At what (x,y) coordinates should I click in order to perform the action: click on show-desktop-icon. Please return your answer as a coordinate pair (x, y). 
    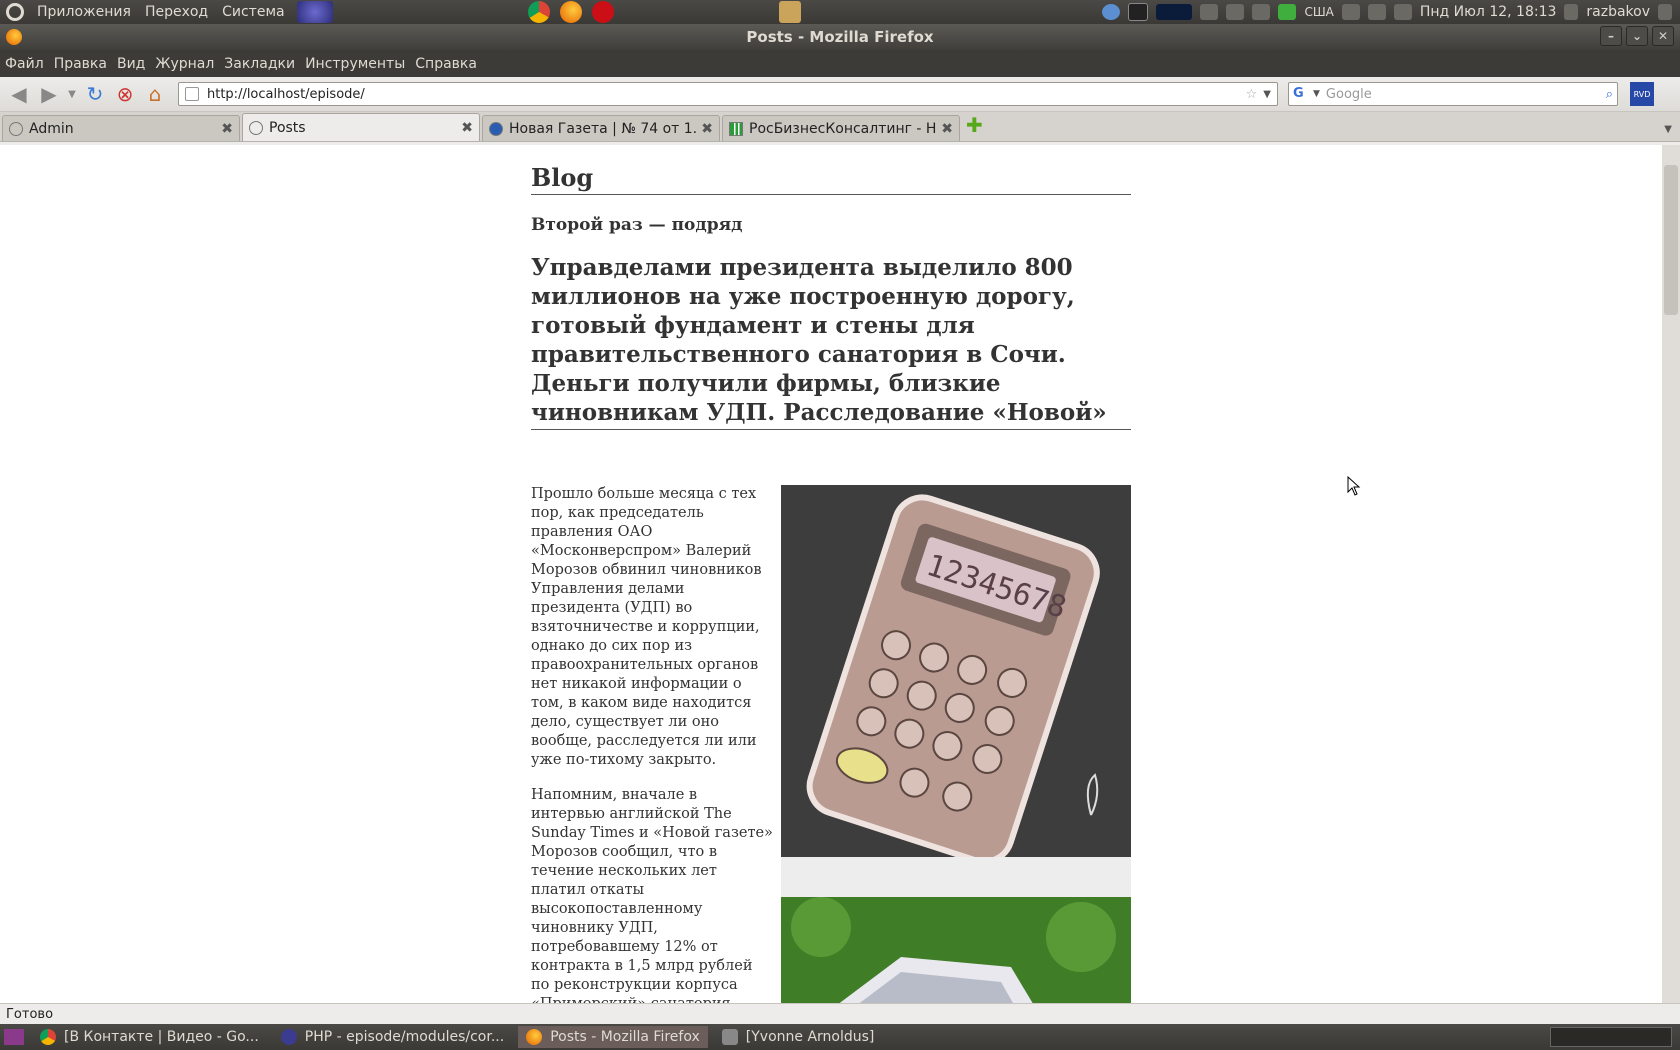
    Looking at the image, I should click on (14, 1037).